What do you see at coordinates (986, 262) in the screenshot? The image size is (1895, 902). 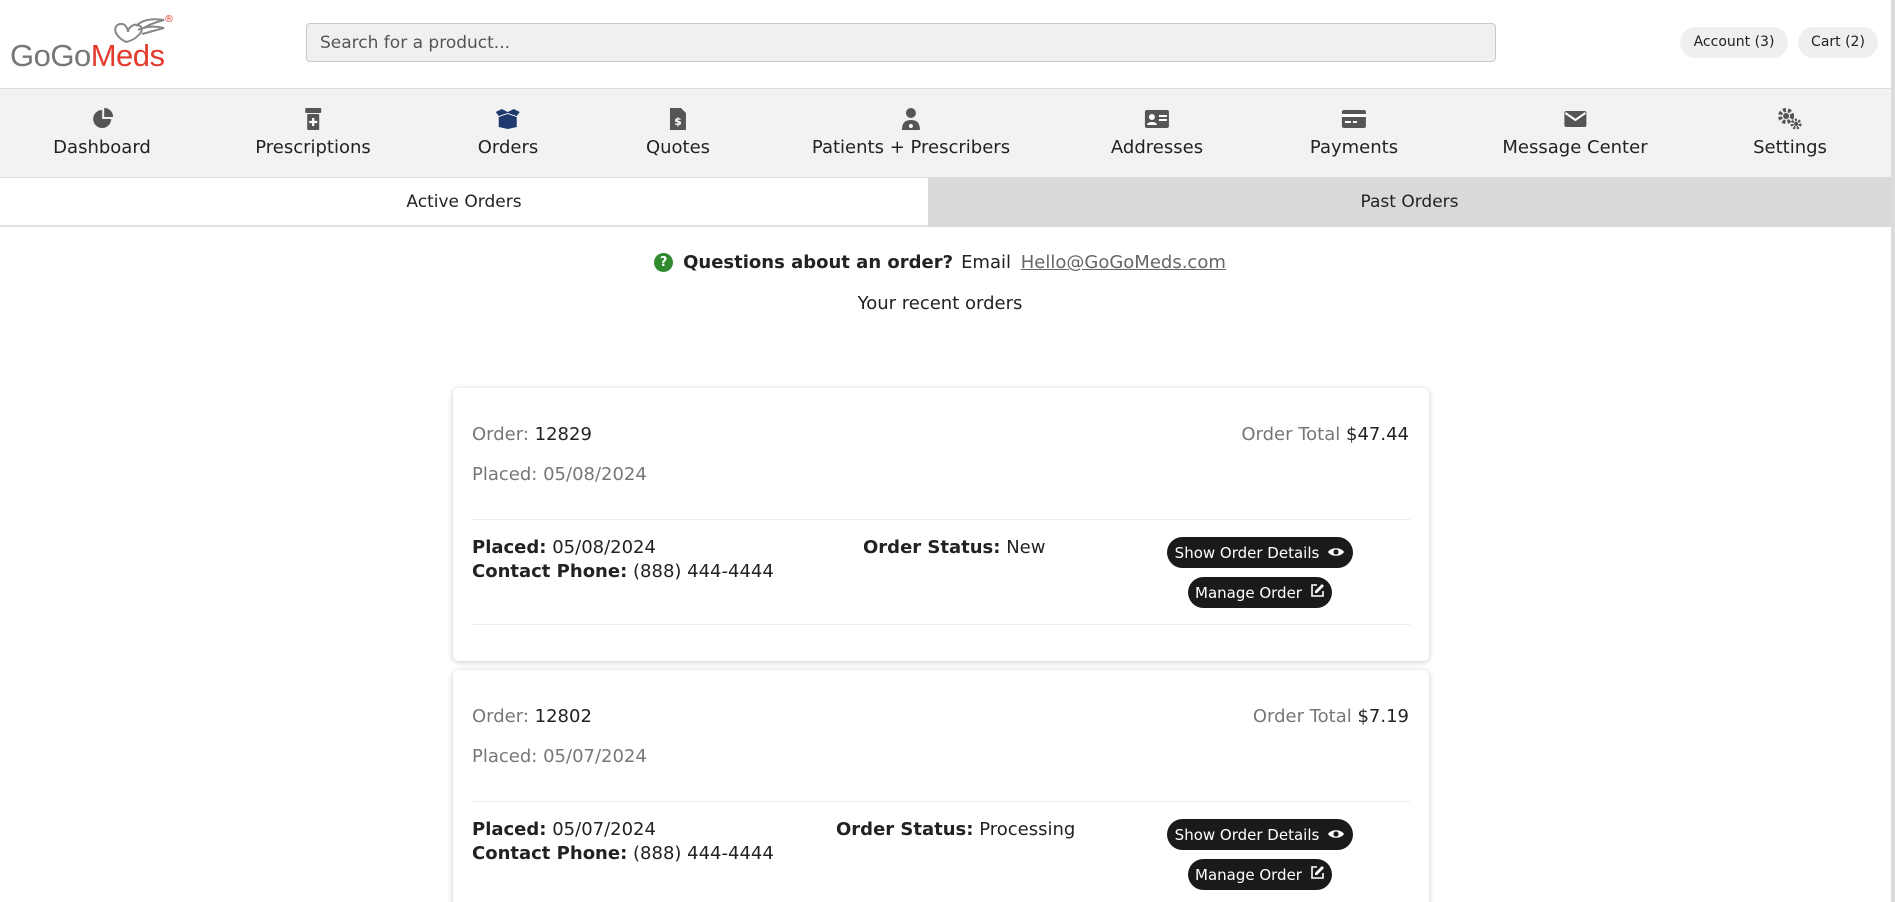 I see `email-label: Email` at bounding box center [986, 262].